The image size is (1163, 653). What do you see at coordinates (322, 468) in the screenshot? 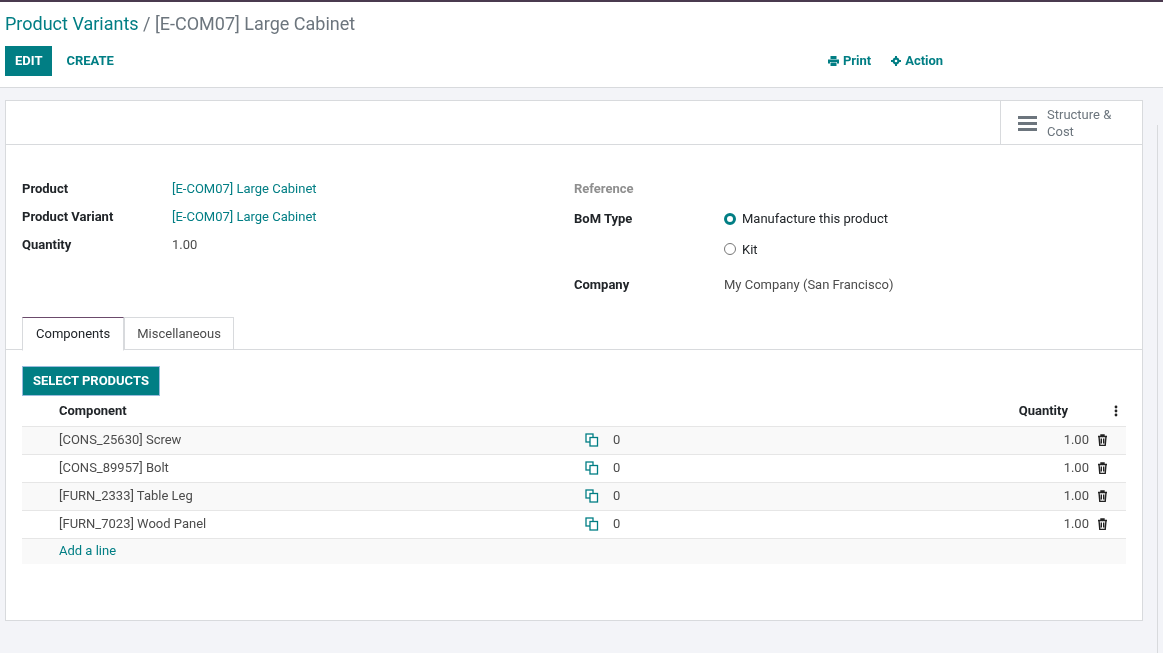
I see `component-cell: [CONS_89957] Bolt` at bounding box center [322, 468].